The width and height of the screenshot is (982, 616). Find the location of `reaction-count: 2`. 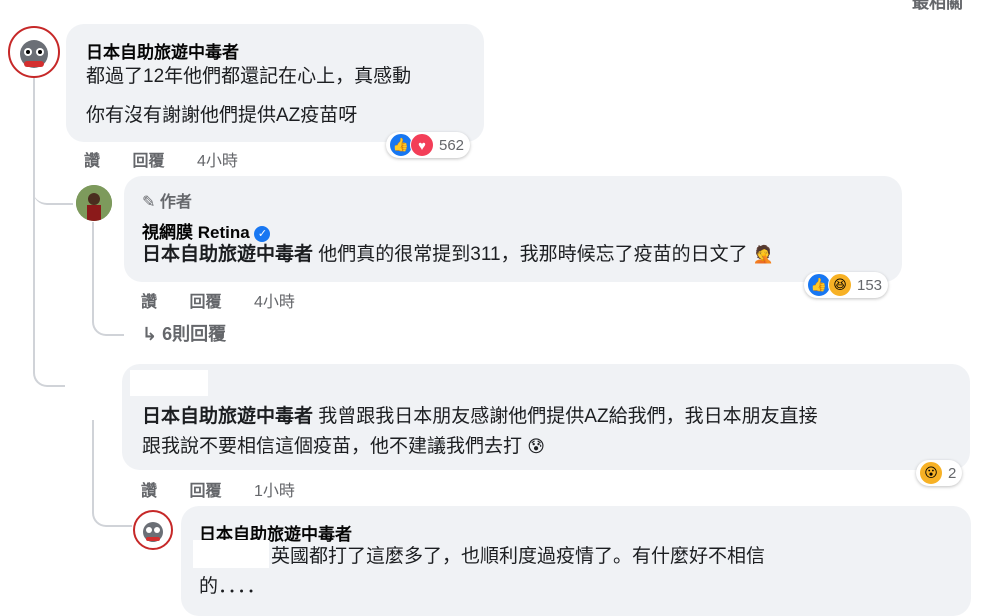

reaction-count: 2 is located at coordinates (952, 473).